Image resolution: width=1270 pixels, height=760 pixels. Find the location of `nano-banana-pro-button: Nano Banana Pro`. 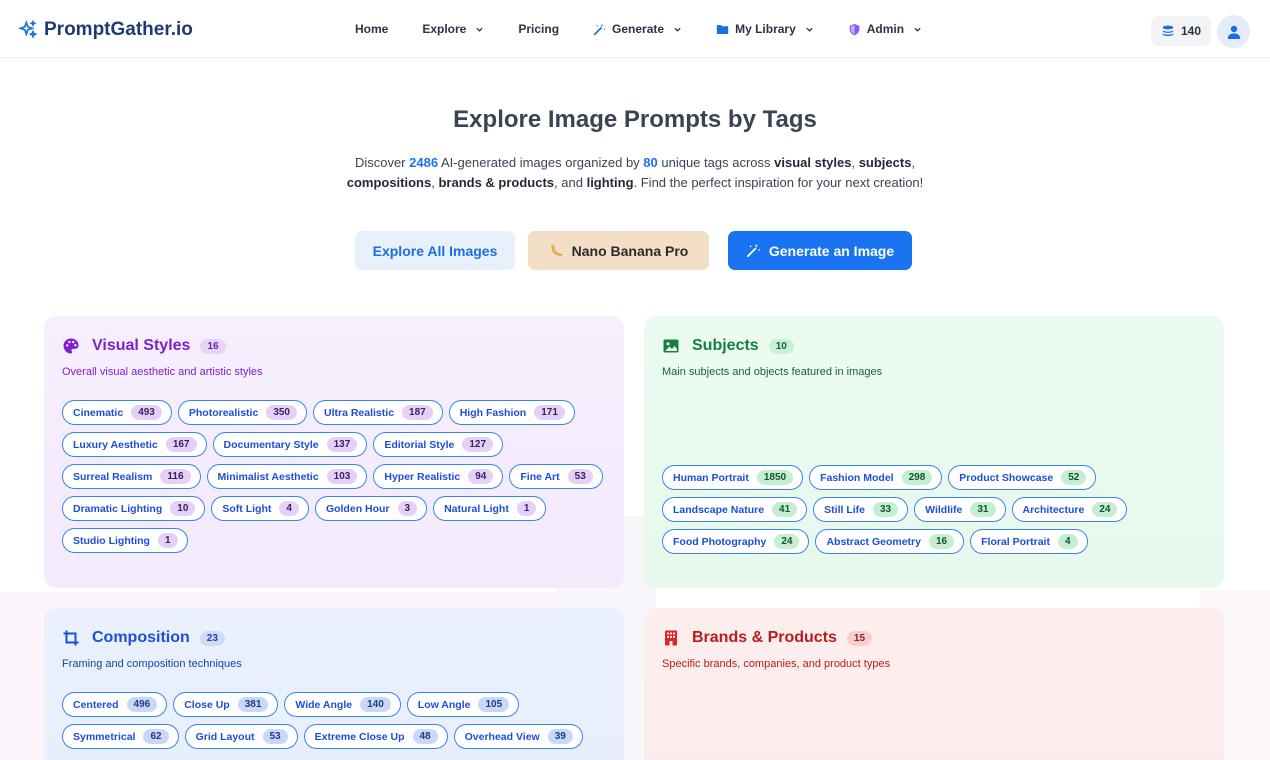

nano-banana-pro-button: Nano Banana Pro is located at coordinates (618, 250).